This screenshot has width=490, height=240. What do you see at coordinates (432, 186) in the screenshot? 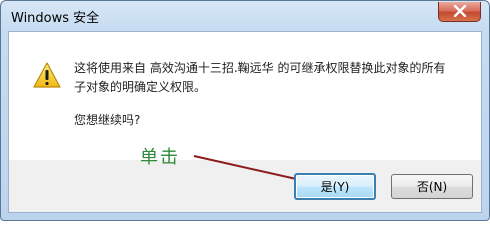
I see `no-button: 否(N)` at bounding box center [432, 186].